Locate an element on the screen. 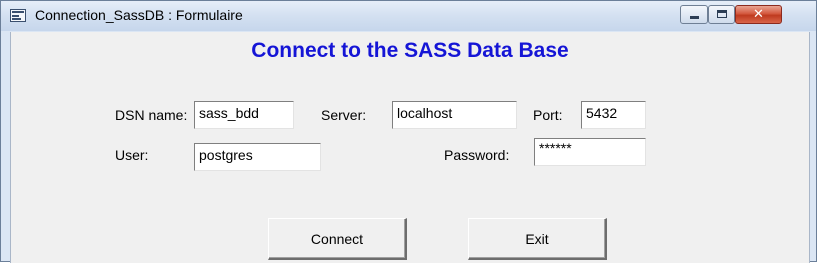 Image resolution: width=817 pixels, height=263 pixels. user-field: postgres is located at coordinates (257, 157).